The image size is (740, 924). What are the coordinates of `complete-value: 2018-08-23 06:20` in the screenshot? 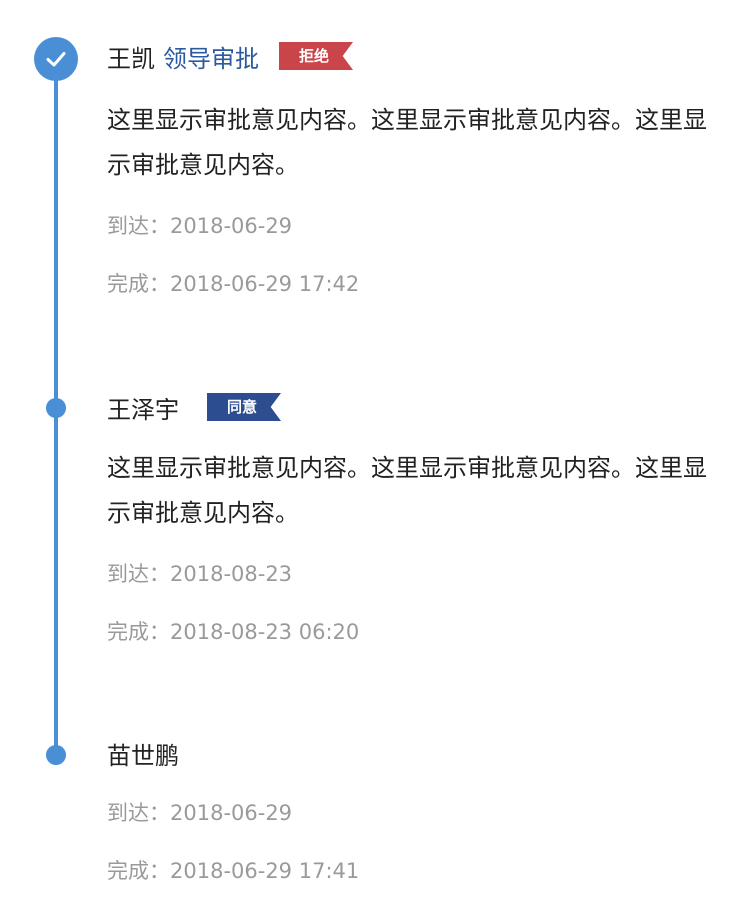 It's located at (265, 632).